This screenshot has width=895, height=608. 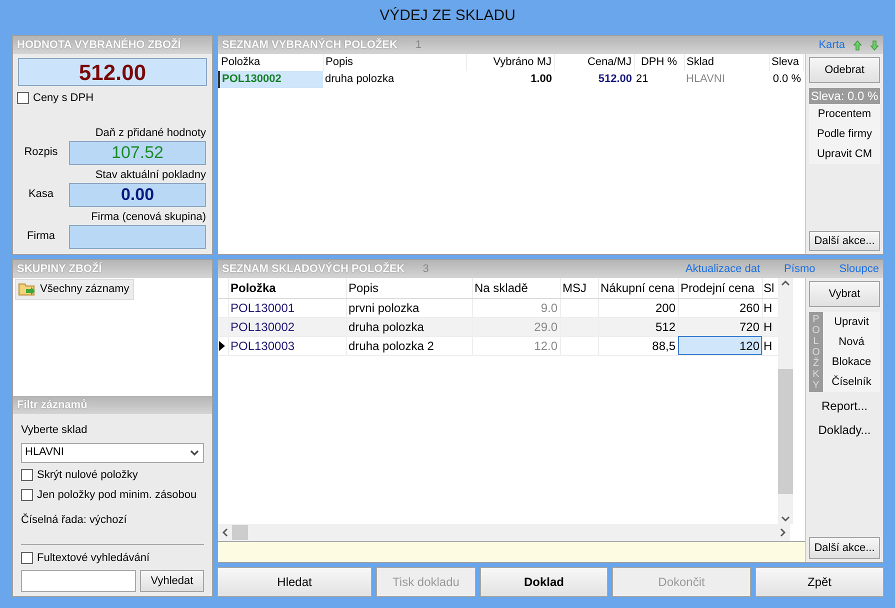 I want to click on panel-title: HODNOTA VYBRANÉHO ZBOŽÍ, so click(x=99, y=45).